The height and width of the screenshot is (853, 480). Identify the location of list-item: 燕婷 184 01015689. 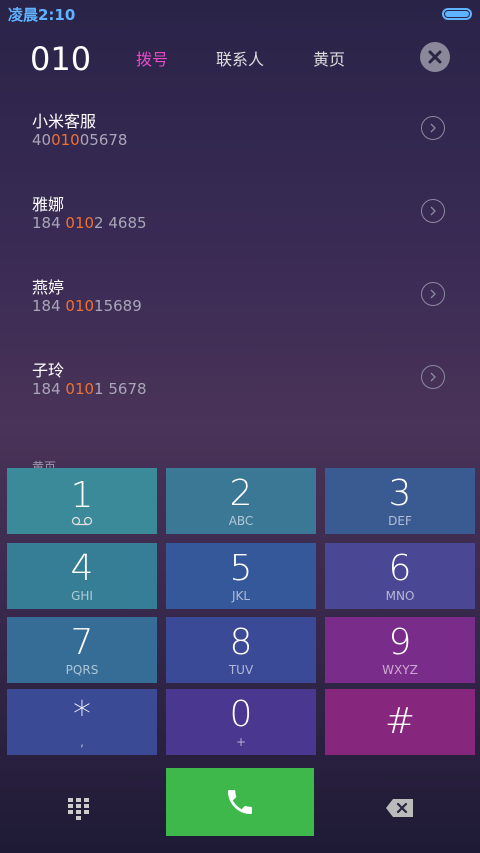
(240, 307).